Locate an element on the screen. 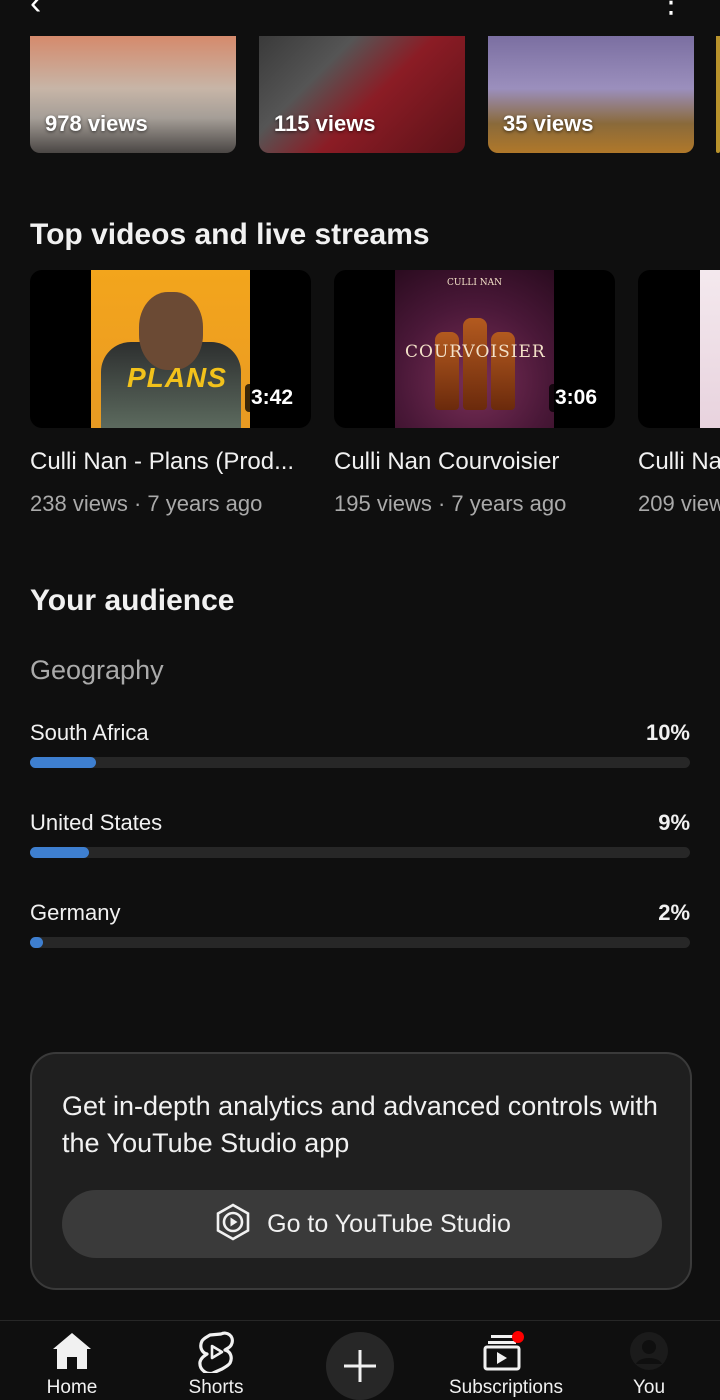 The height and width of the screenshot is (1400, 720). nav-subscriptions: Subscriptions is located at coordinates (506, 1359).